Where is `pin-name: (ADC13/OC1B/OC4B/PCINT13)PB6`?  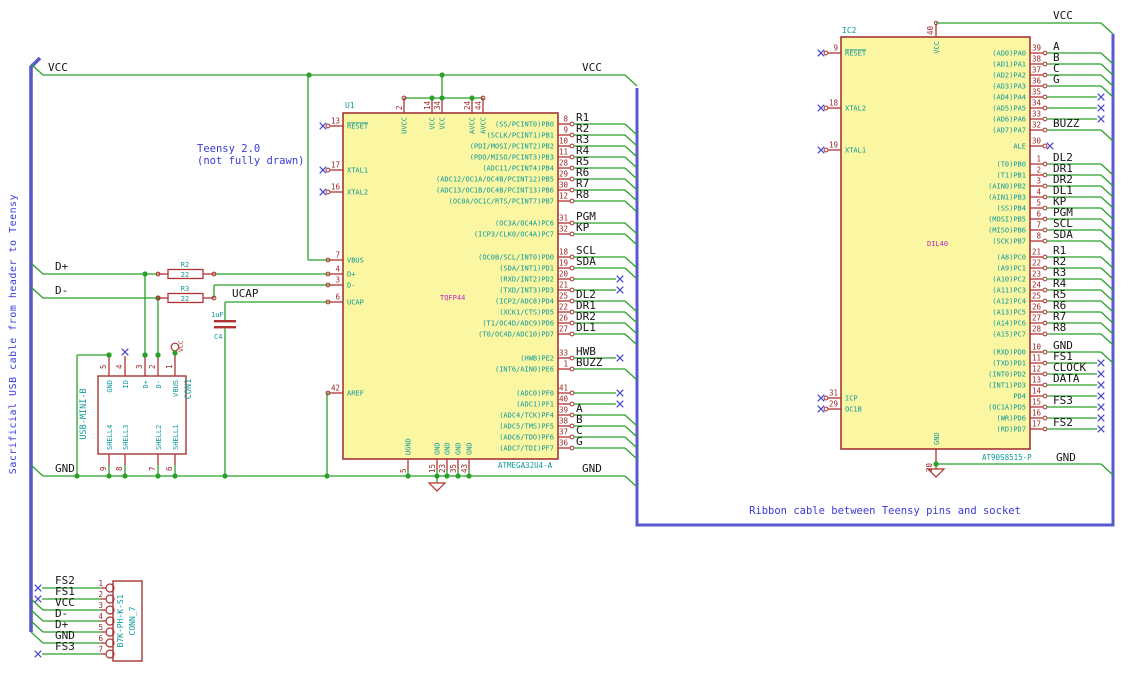 pin-name: (ADC13/OC1B/OC4B/PCINT13)PB6 is located at coordinates (495, 191).